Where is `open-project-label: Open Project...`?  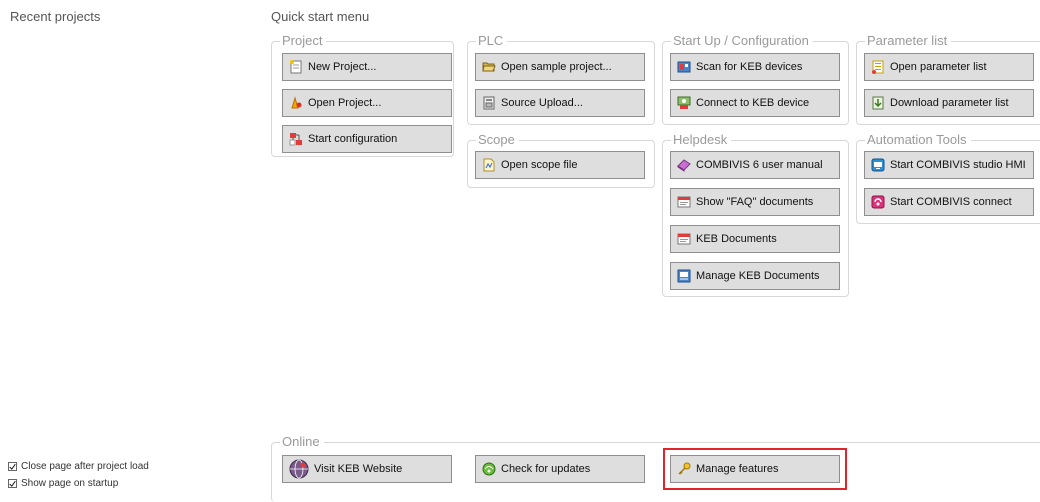
open-project-label: Open Project... is located at coordinates (345, 103).